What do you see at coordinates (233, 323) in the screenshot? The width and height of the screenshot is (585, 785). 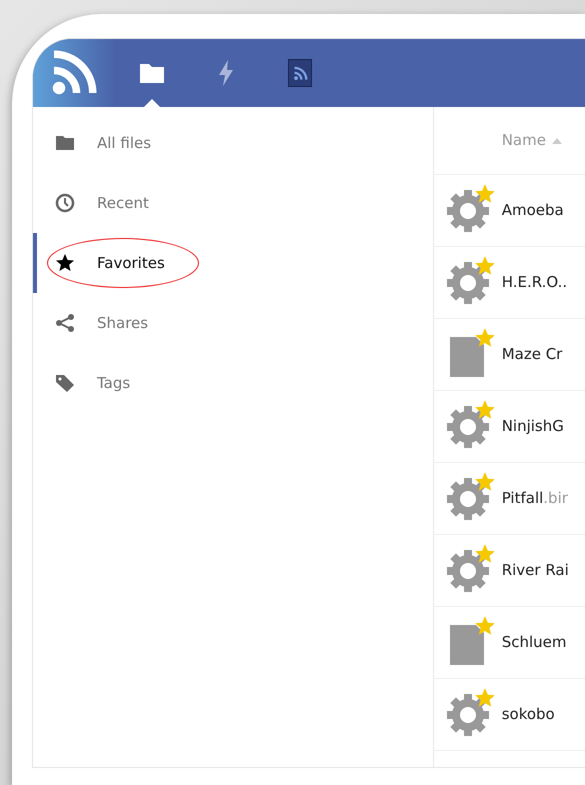 I see `sidebar-item: Shares` at bounding box center [233, 323].